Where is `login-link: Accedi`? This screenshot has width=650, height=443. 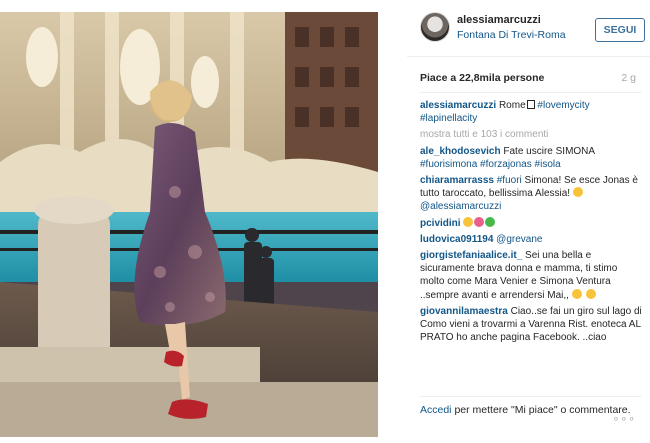
login-link: Accedi is located at coordinates (436, 410).